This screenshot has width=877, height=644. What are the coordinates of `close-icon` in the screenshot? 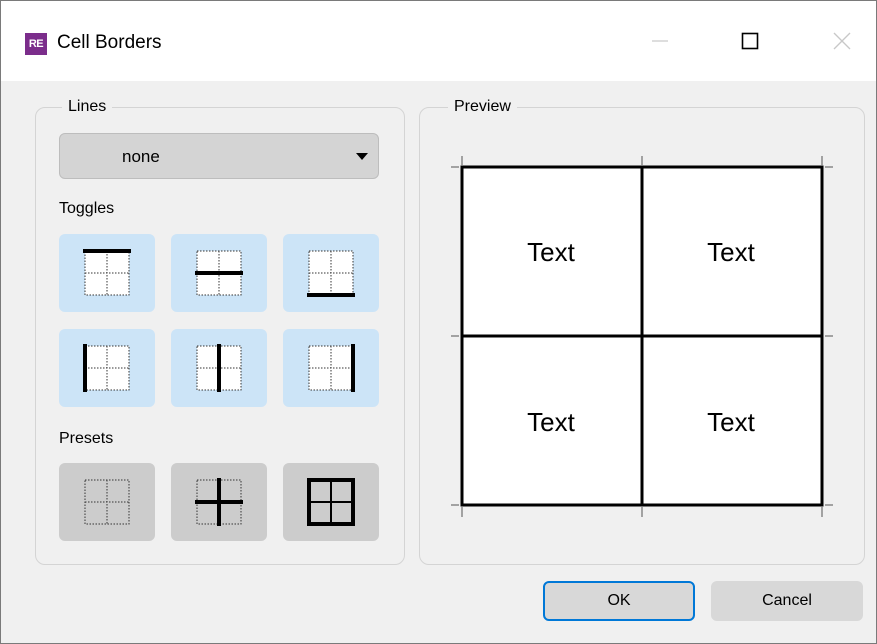 It's located at (842, 41).